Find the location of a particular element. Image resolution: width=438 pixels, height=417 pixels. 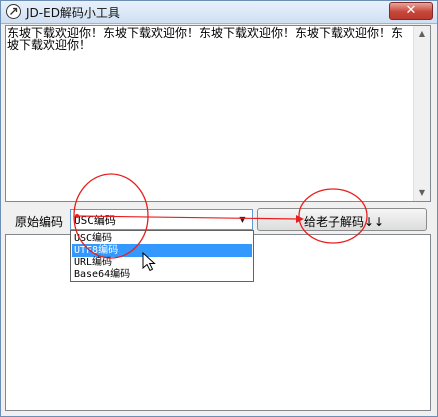

annotation-overlay is located at coordinates (220, 216).